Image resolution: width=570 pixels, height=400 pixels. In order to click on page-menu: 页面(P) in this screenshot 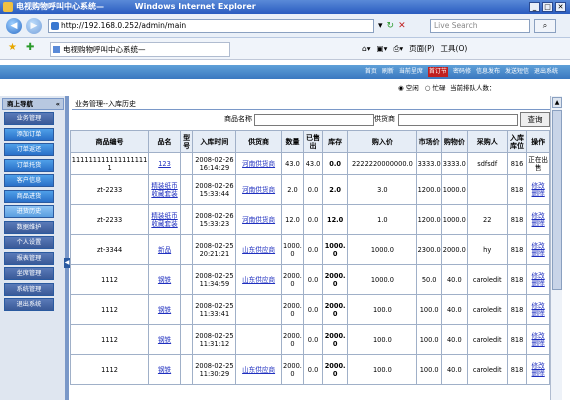, I will do `click(421, 49)`.